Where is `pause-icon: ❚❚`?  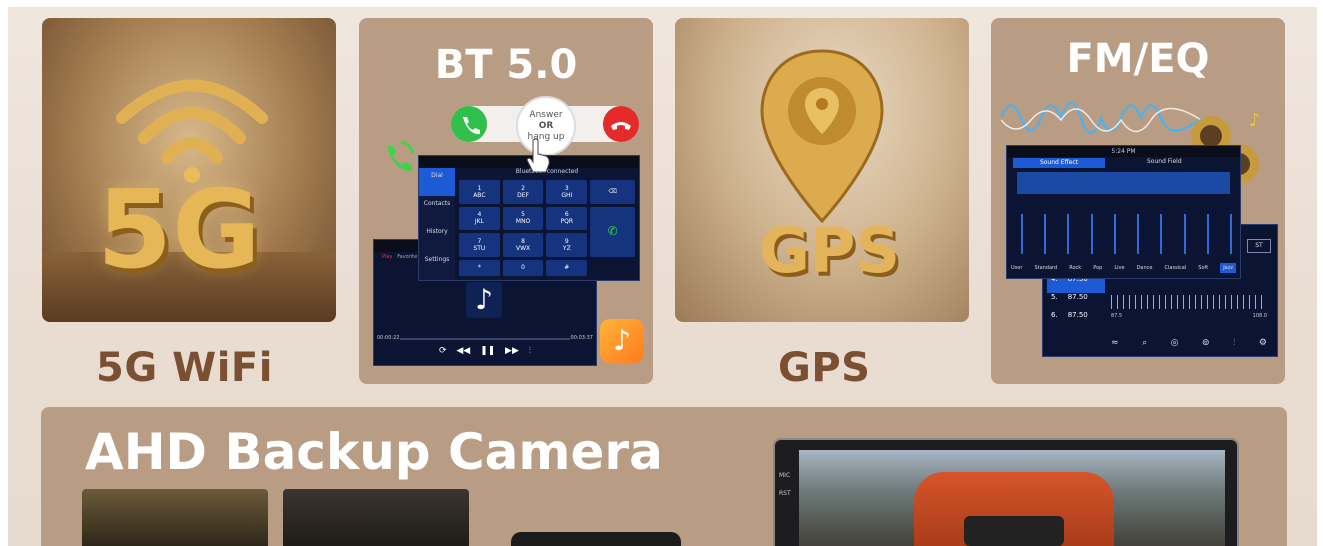 pause-icon: ❚❚ is located at coordinates (487, 351).